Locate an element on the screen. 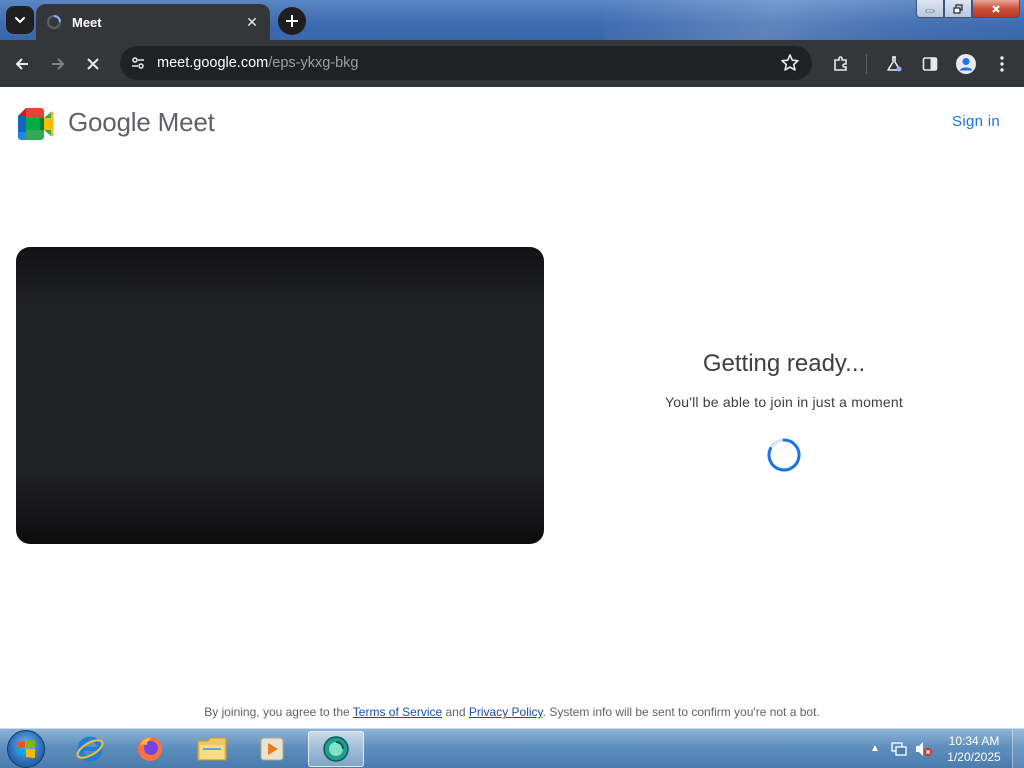 This screenshot has height=768, width=1024. url-text: meet.google.com/eps-ykxg-bkg is located at coordinates (258, 63).